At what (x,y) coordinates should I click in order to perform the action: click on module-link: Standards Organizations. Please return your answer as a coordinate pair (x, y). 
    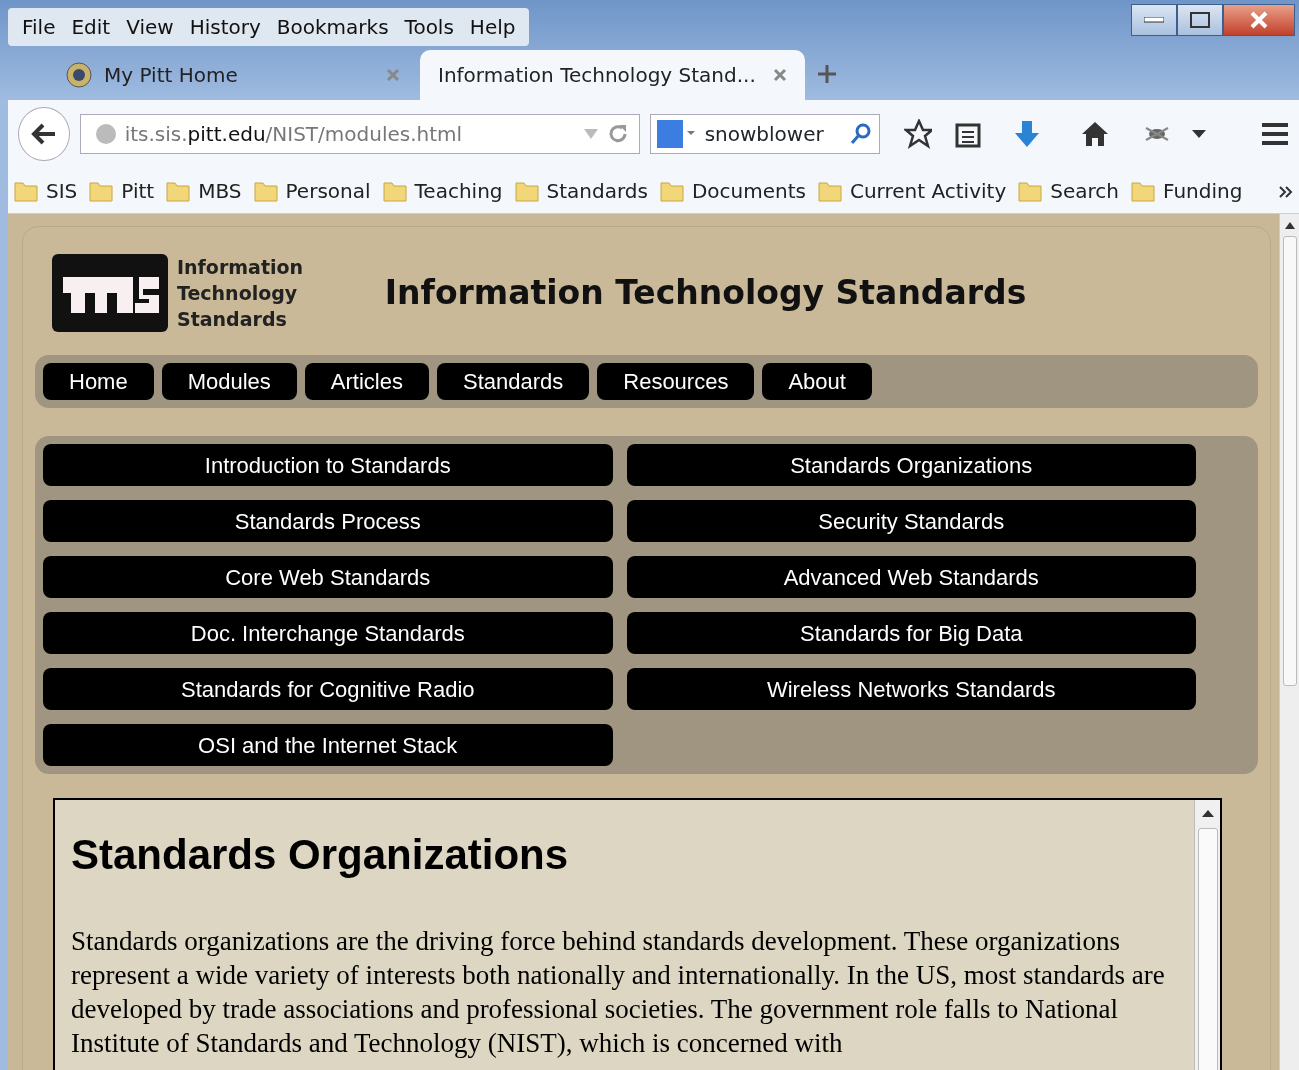
    Looking at the image, I should click on (911, 465).